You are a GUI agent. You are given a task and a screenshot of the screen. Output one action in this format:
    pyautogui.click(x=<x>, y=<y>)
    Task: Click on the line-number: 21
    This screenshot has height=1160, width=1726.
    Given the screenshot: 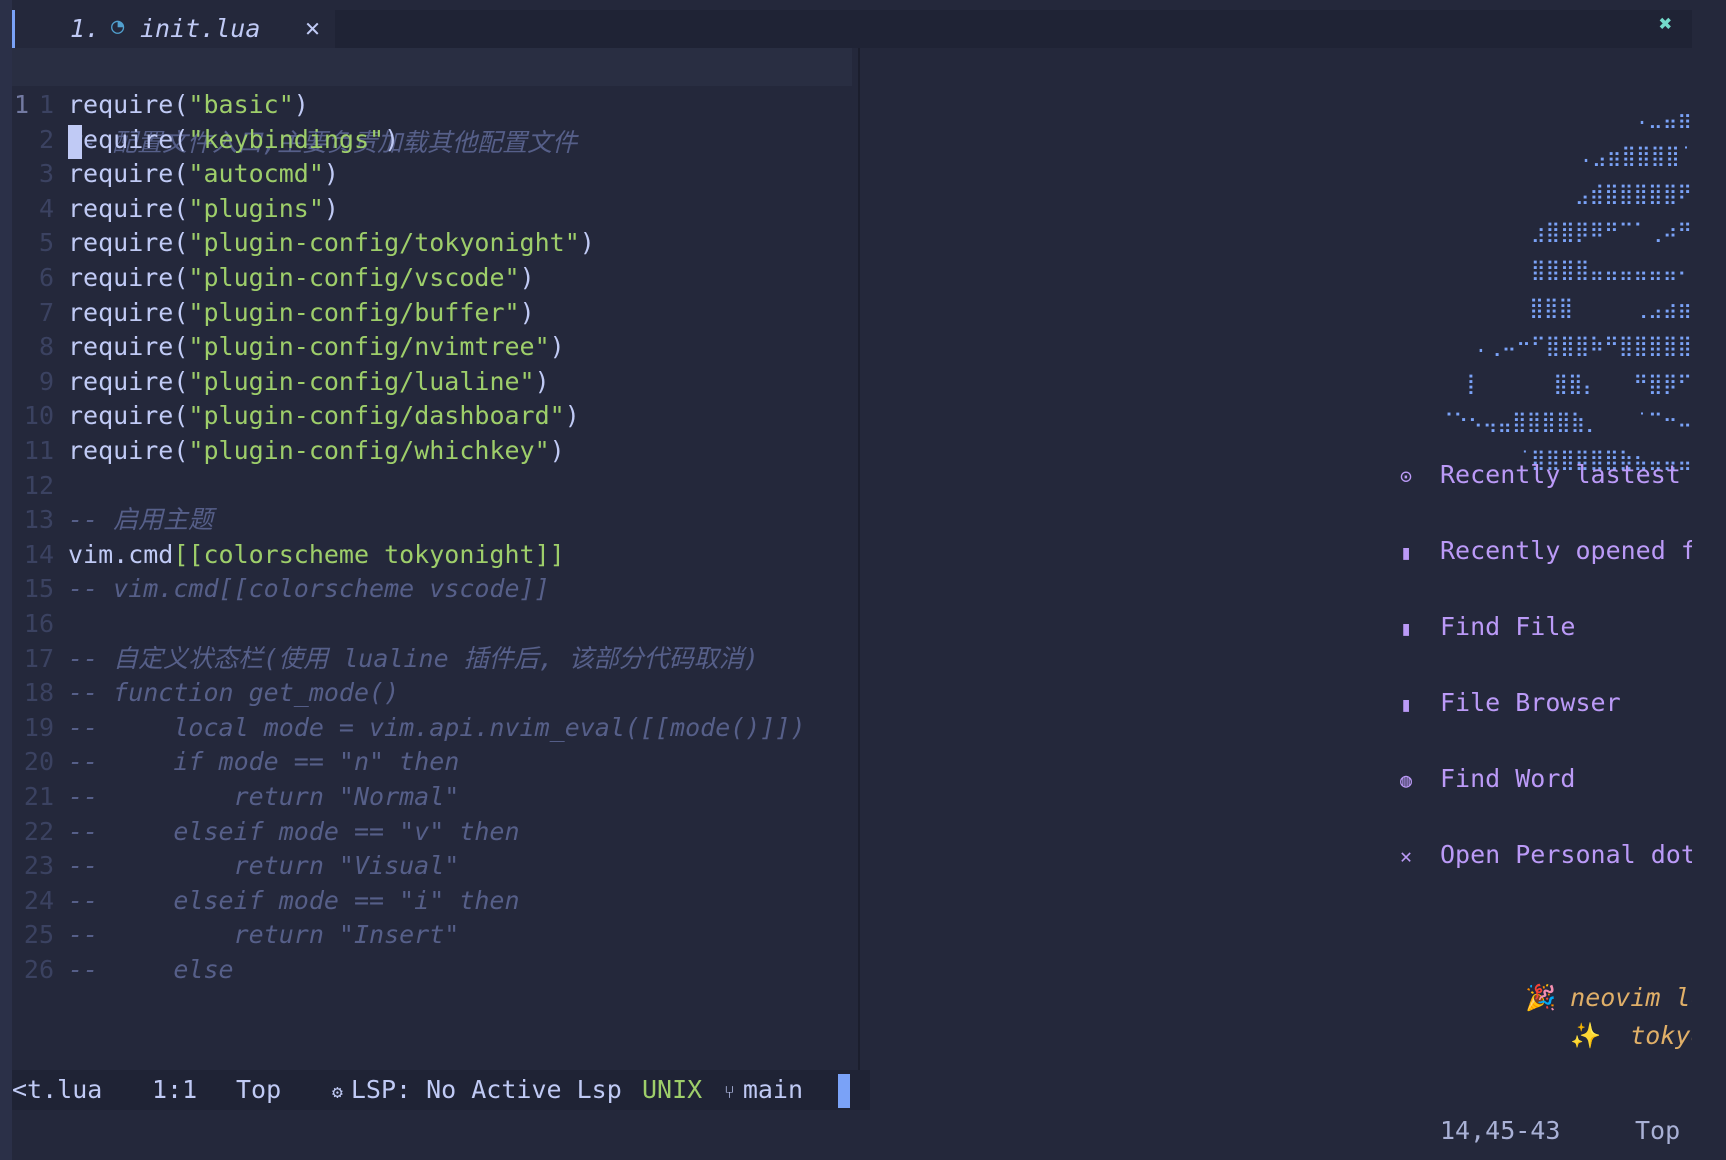 What is the action you would take?
    pyautogui.click(x=38, y=796)
    